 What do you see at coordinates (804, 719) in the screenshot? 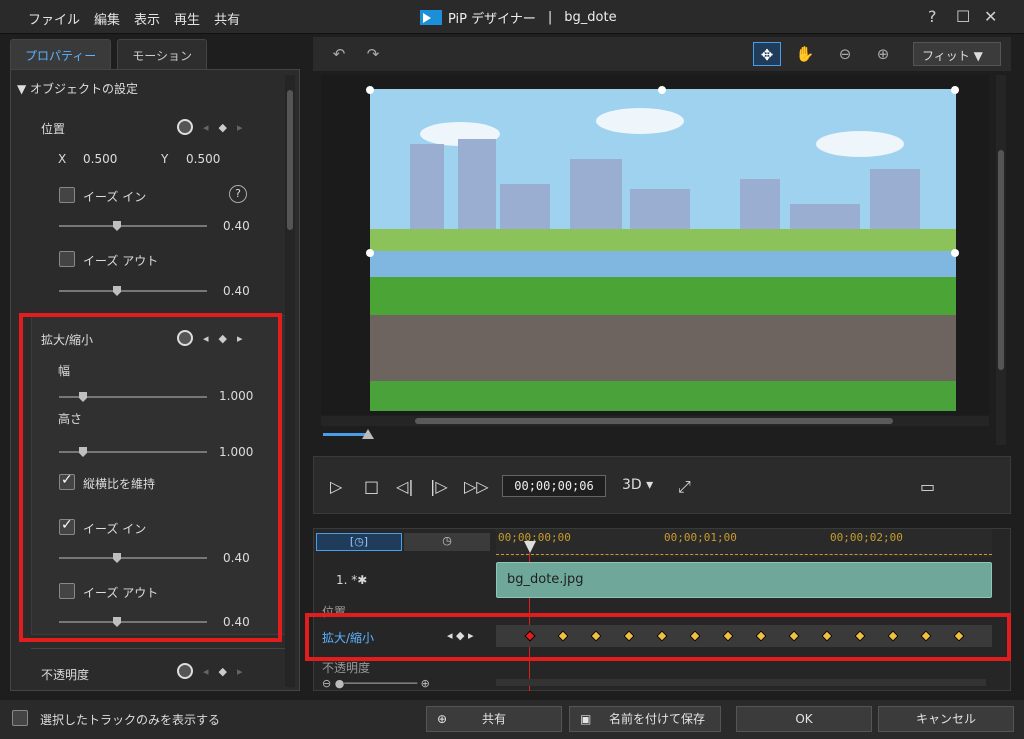
I see `ok-button: OK` at bounding box center [804, 719].